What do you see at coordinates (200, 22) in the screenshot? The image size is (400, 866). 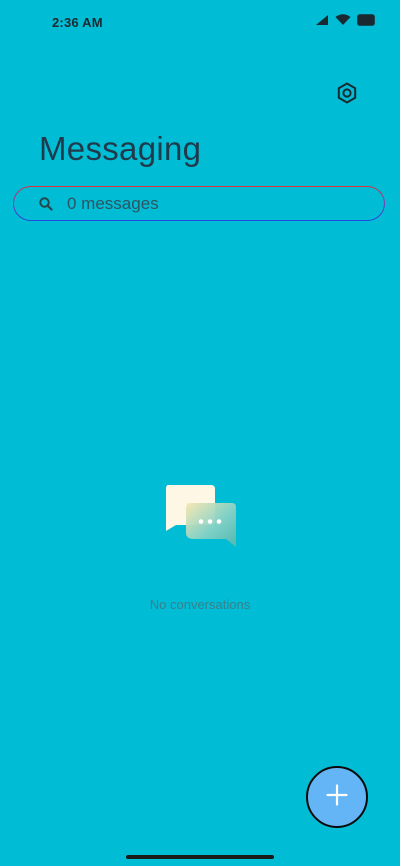 I see `status-bar: 2:36 AM` at bounding box center [200, 22].